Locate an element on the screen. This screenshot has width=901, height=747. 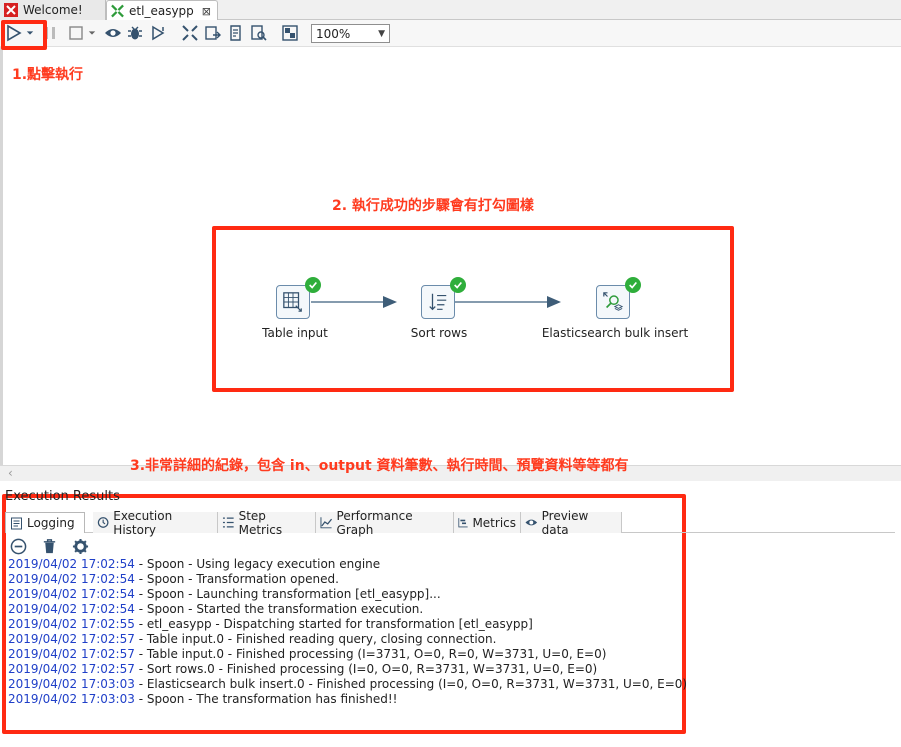
database-search-icon is located at coordinates (259, 33).